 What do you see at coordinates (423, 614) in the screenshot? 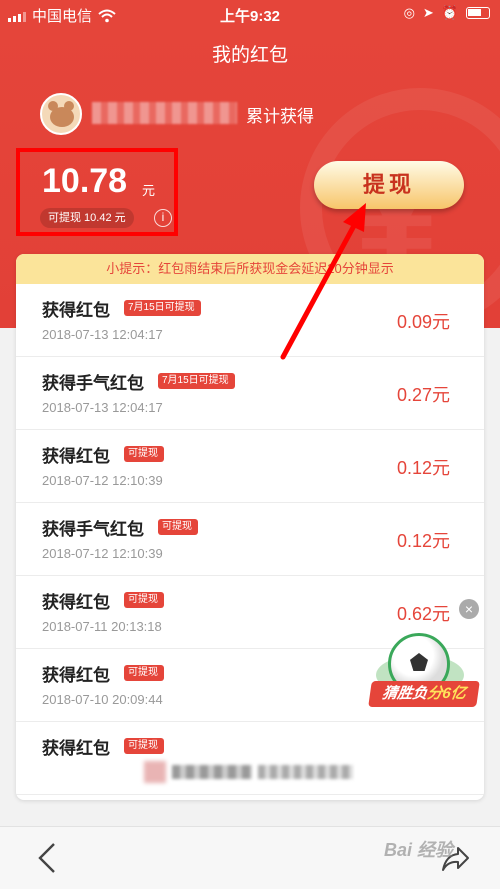
I see `record-amount: 0.62元` at bounding box center [423, 614].